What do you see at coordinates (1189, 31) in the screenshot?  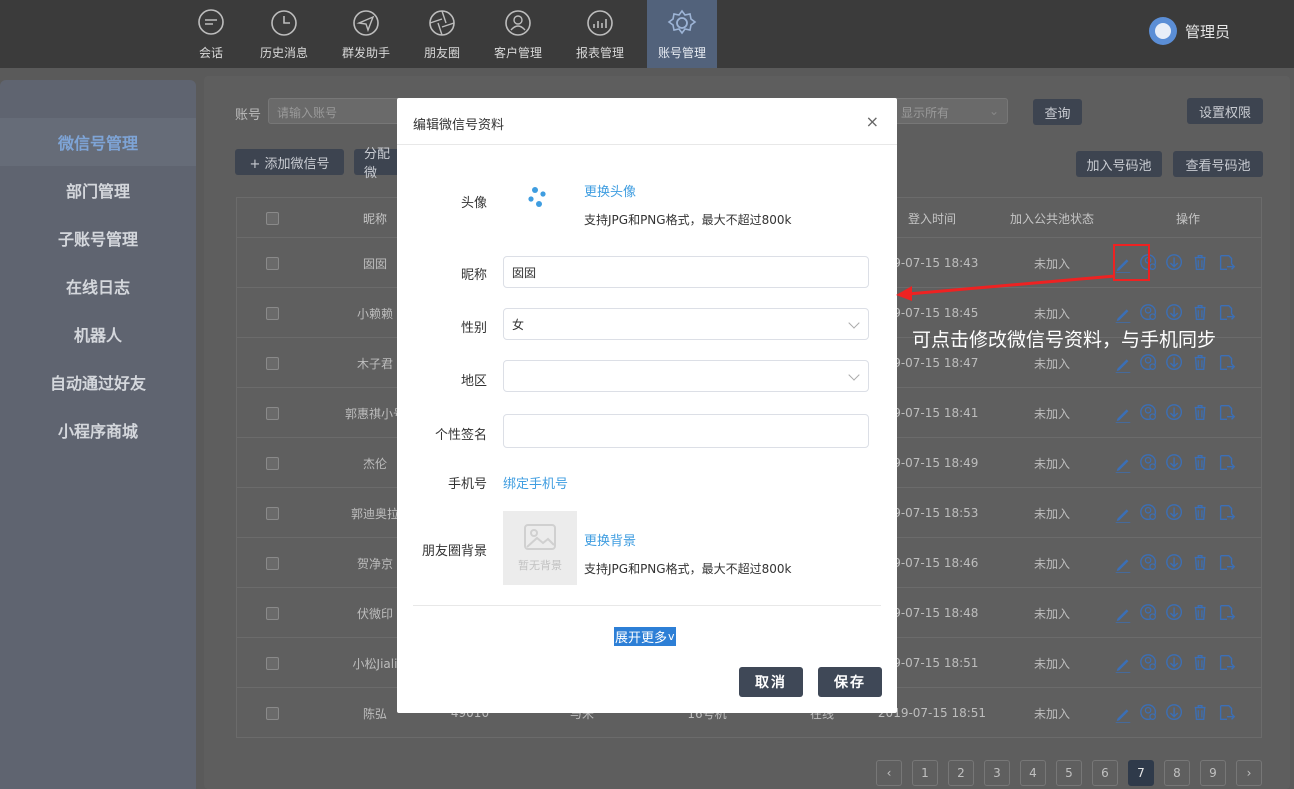 I see `user-menu: 管理员` at bounding box center [1189, 31].